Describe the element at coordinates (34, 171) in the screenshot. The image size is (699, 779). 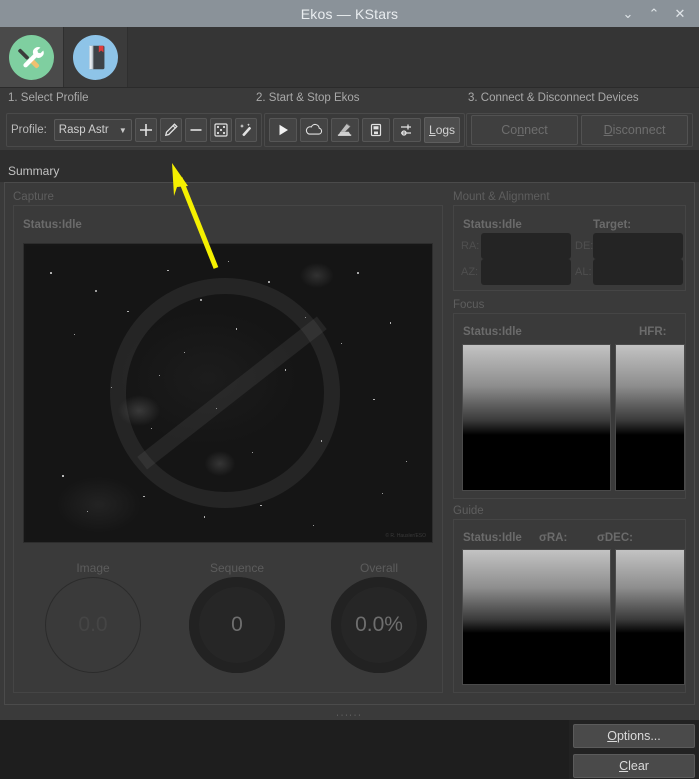
I see `summary-label: Summary` at that location.